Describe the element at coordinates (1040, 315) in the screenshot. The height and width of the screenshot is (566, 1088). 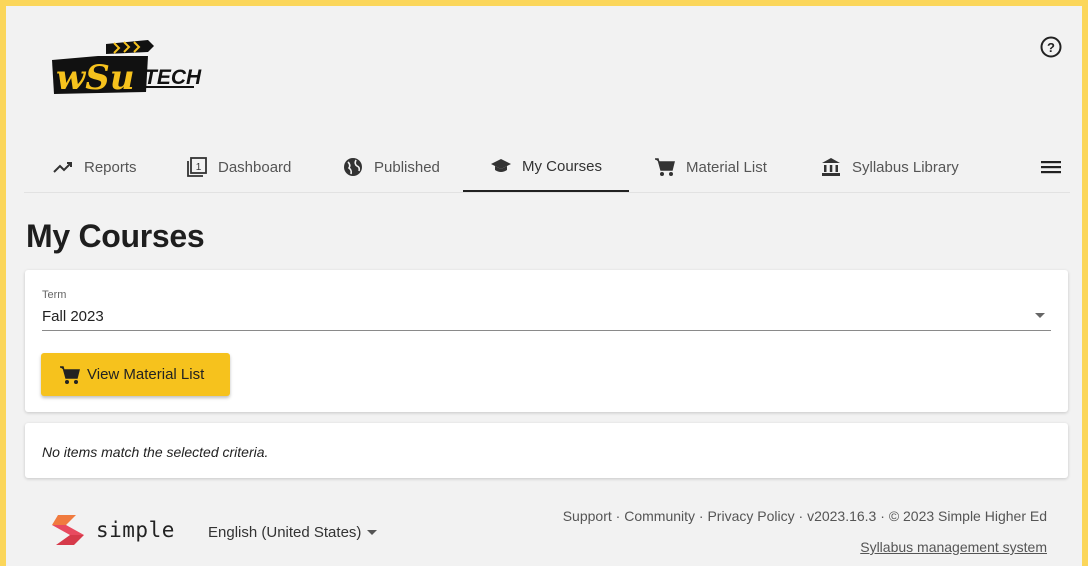
I see `dropdown-arrow-icon` at that location.